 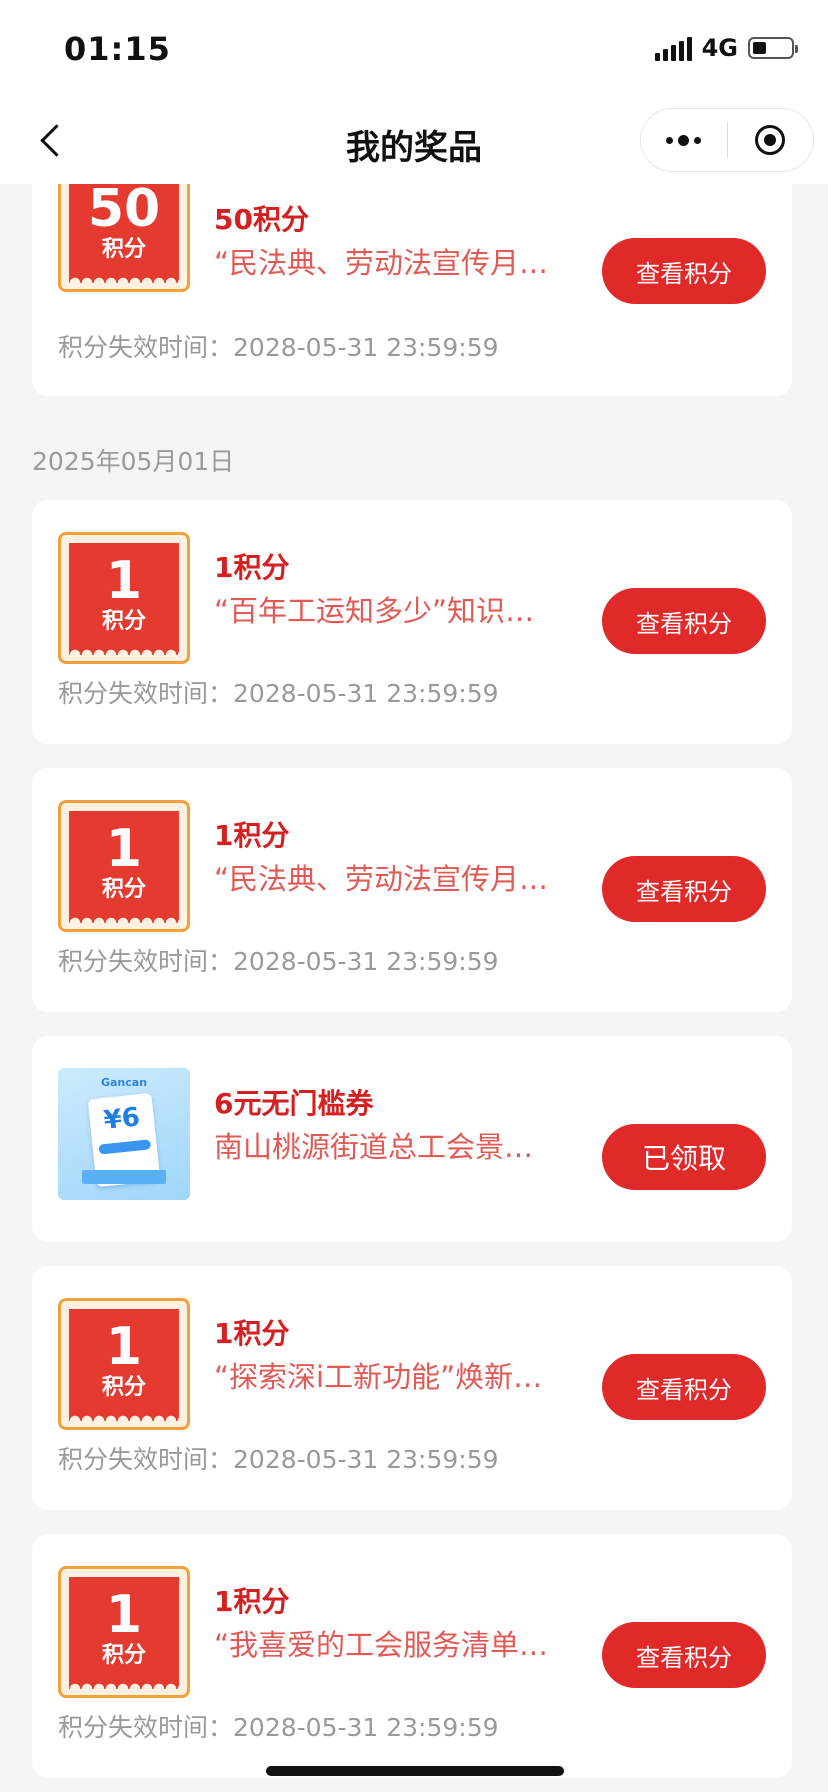 I want to click on prize-desc: “我喜爱的工会服务清单”投票活动, so click(x=384, y=1645).